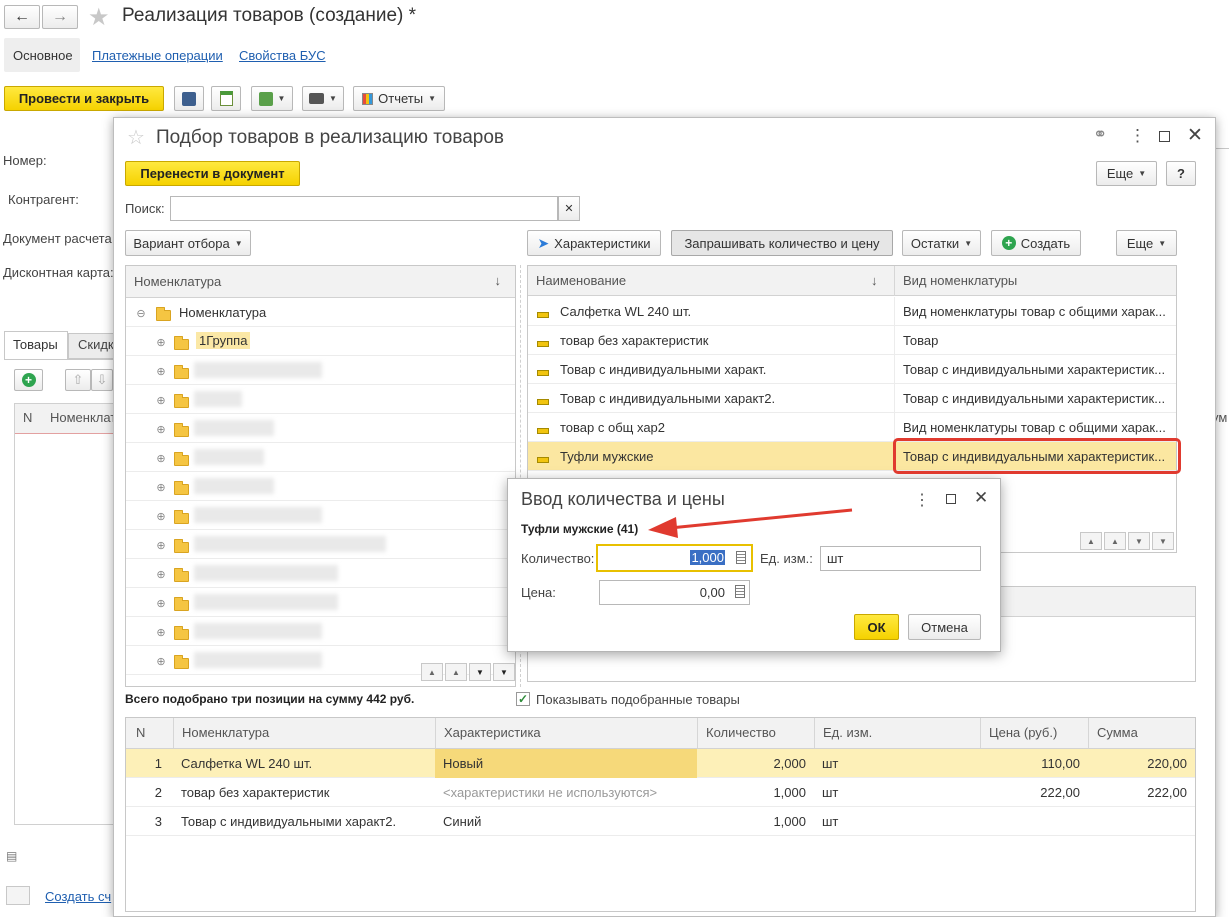  I want to click on stock-button: Остатки ▼, so click(941, 243).